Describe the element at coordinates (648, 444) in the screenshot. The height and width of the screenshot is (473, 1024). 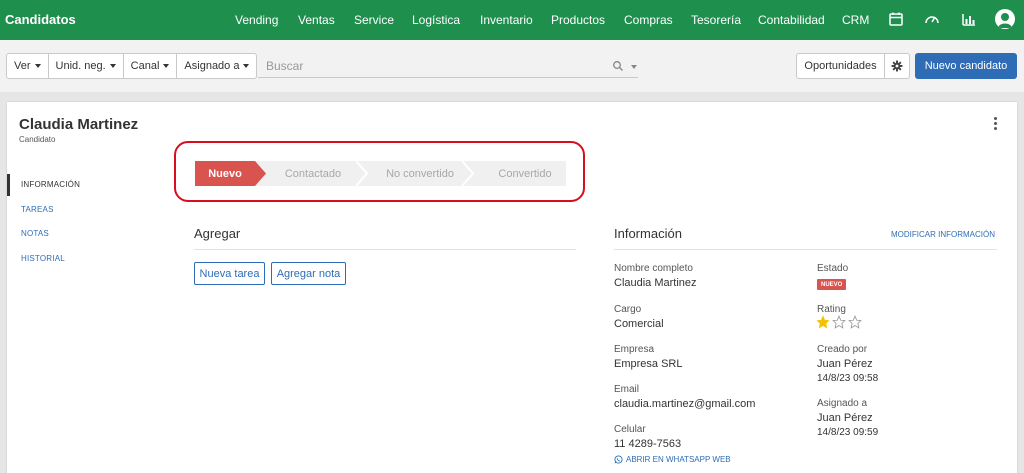
I see `phone-value: 11 4289-7563` at that location.